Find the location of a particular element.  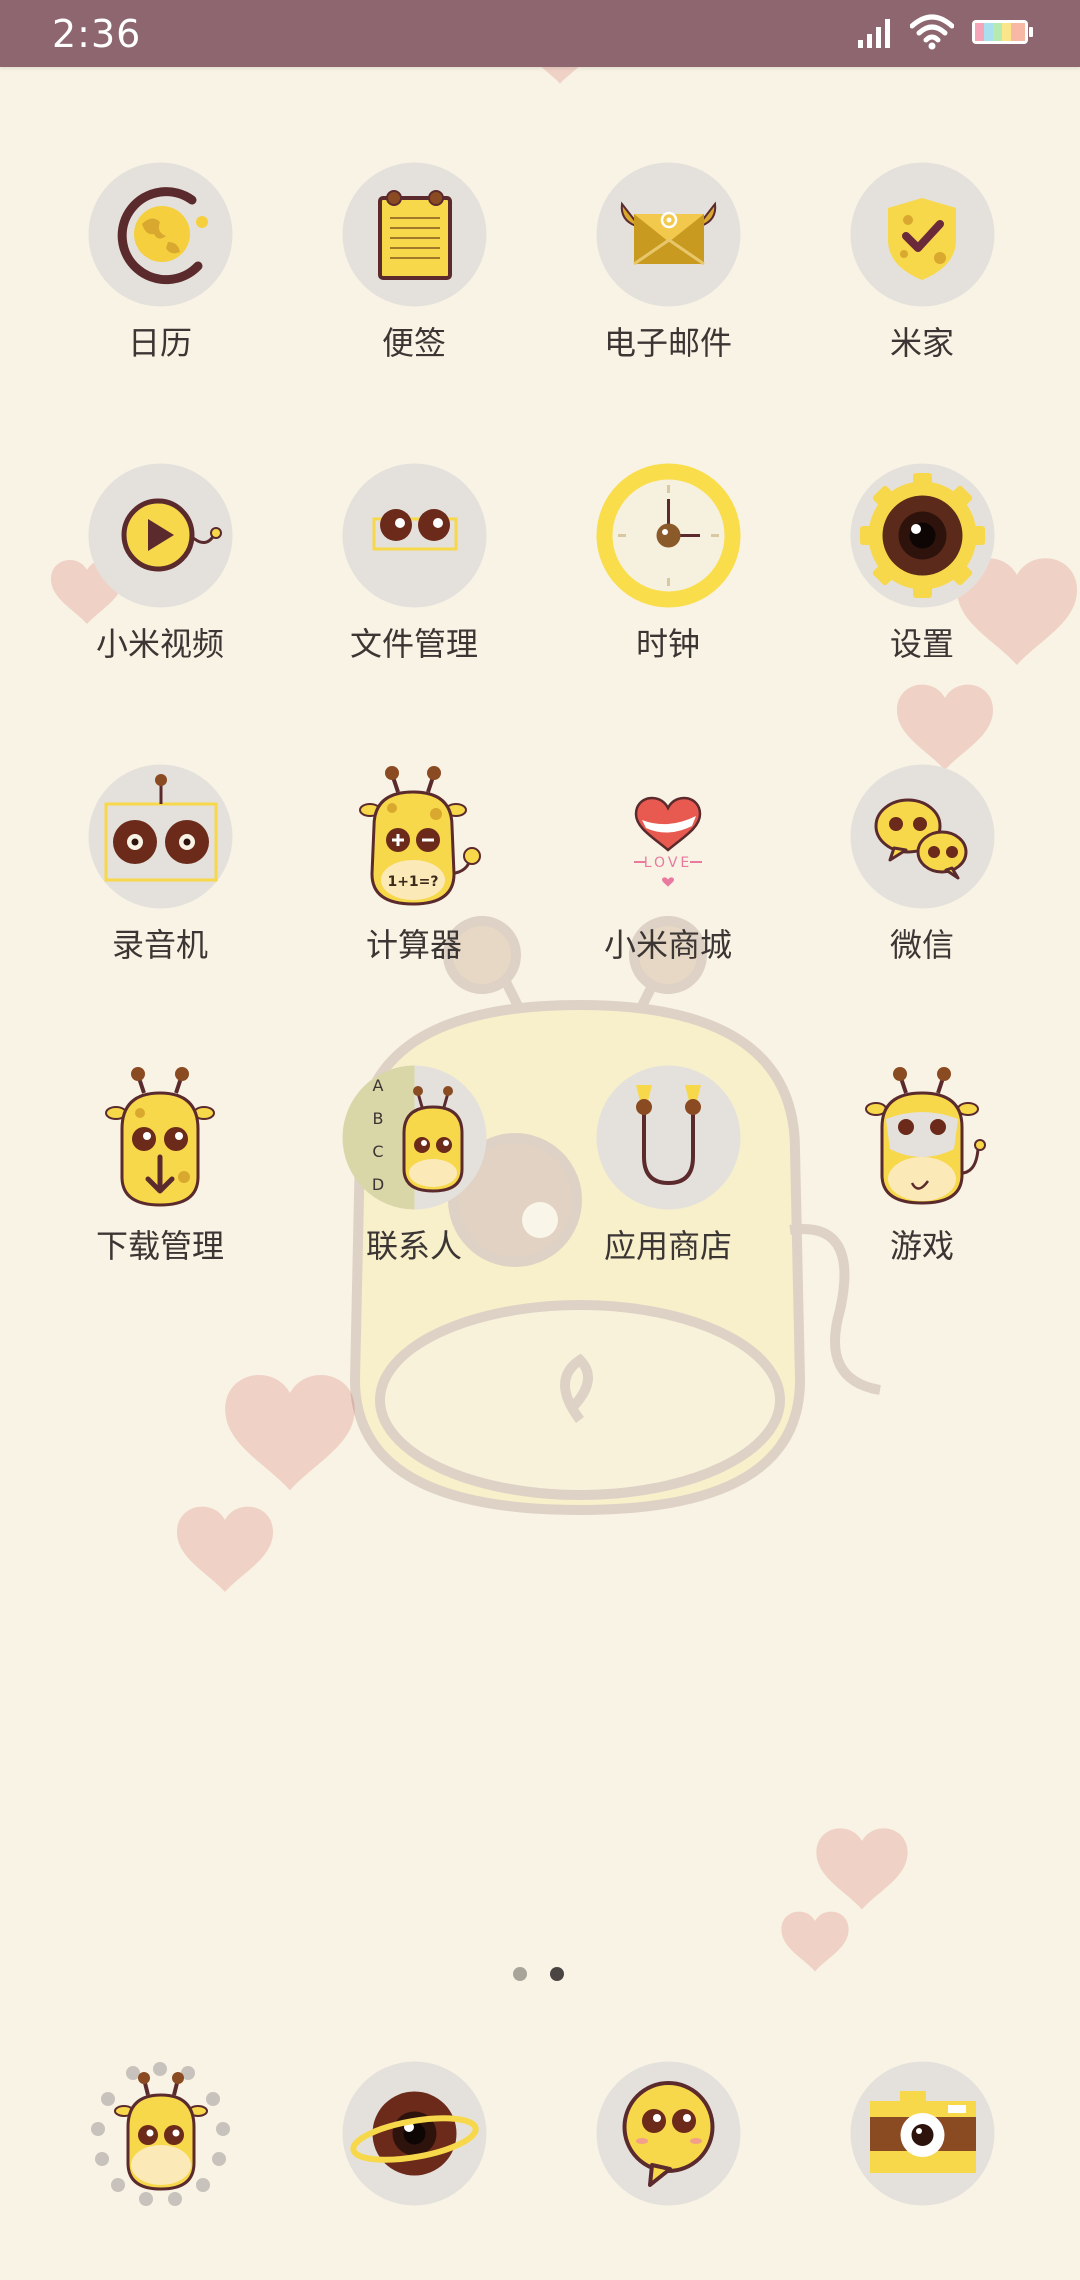

contacts-index-d: D is located at coordinates (377, 1184).